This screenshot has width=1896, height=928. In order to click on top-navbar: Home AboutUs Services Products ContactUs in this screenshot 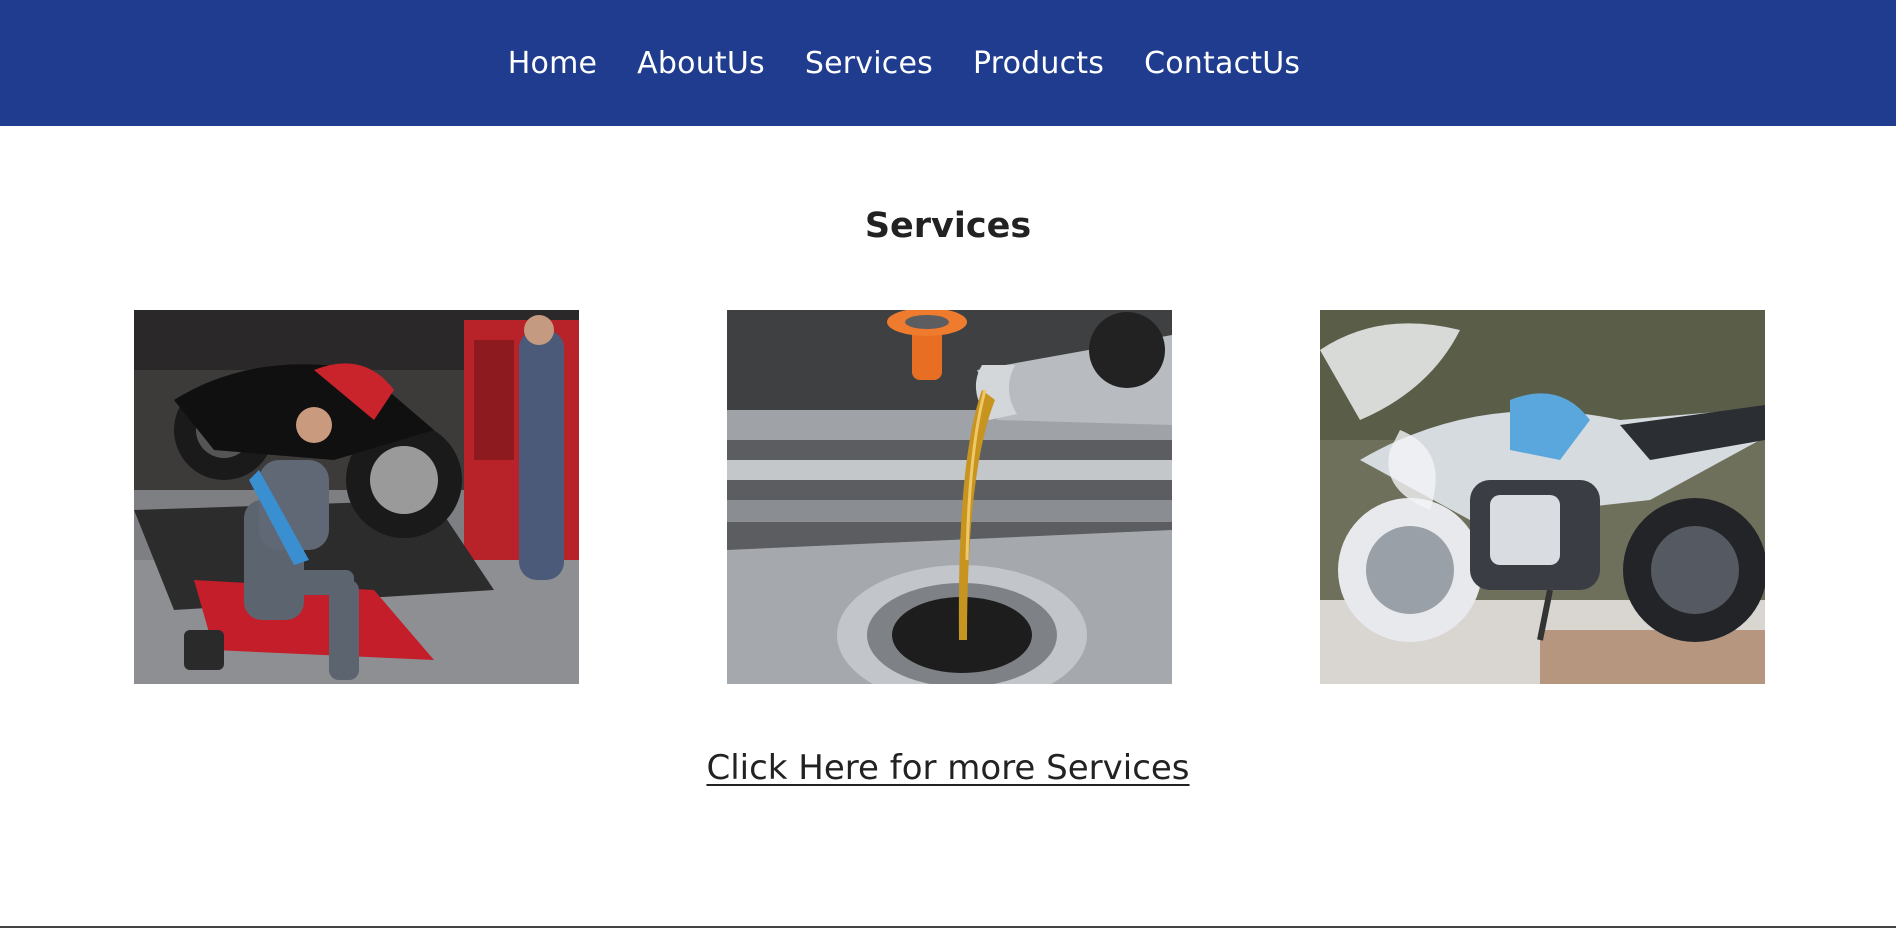, I will do `click(948, 63)`.